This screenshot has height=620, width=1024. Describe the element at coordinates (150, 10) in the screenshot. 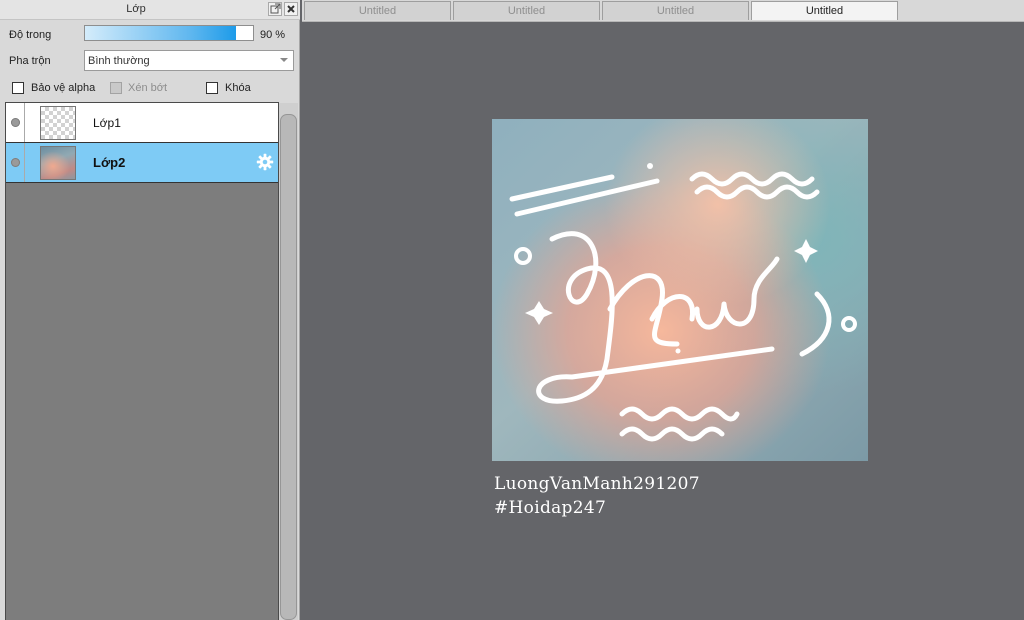

I see `panel-titlebar: Lớp` at that location.